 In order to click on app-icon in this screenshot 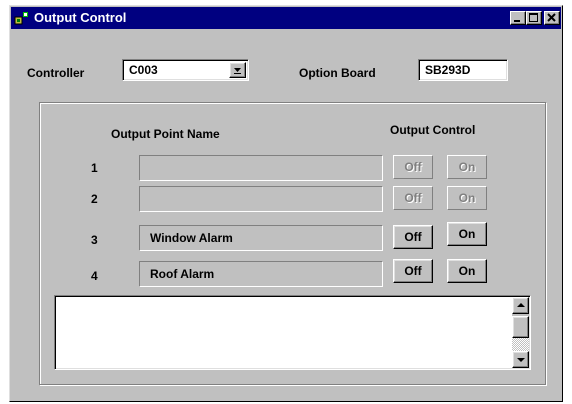, I will do `click(21, 18)`.